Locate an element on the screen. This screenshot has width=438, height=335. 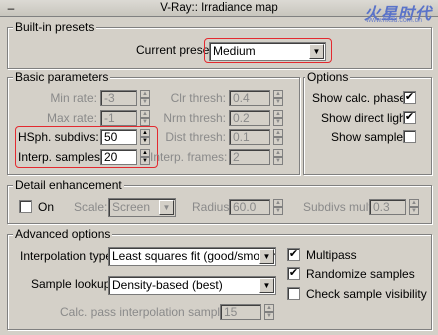
interp-samples-spinner: ▲ ▼ is located at coordinates (145, 157).